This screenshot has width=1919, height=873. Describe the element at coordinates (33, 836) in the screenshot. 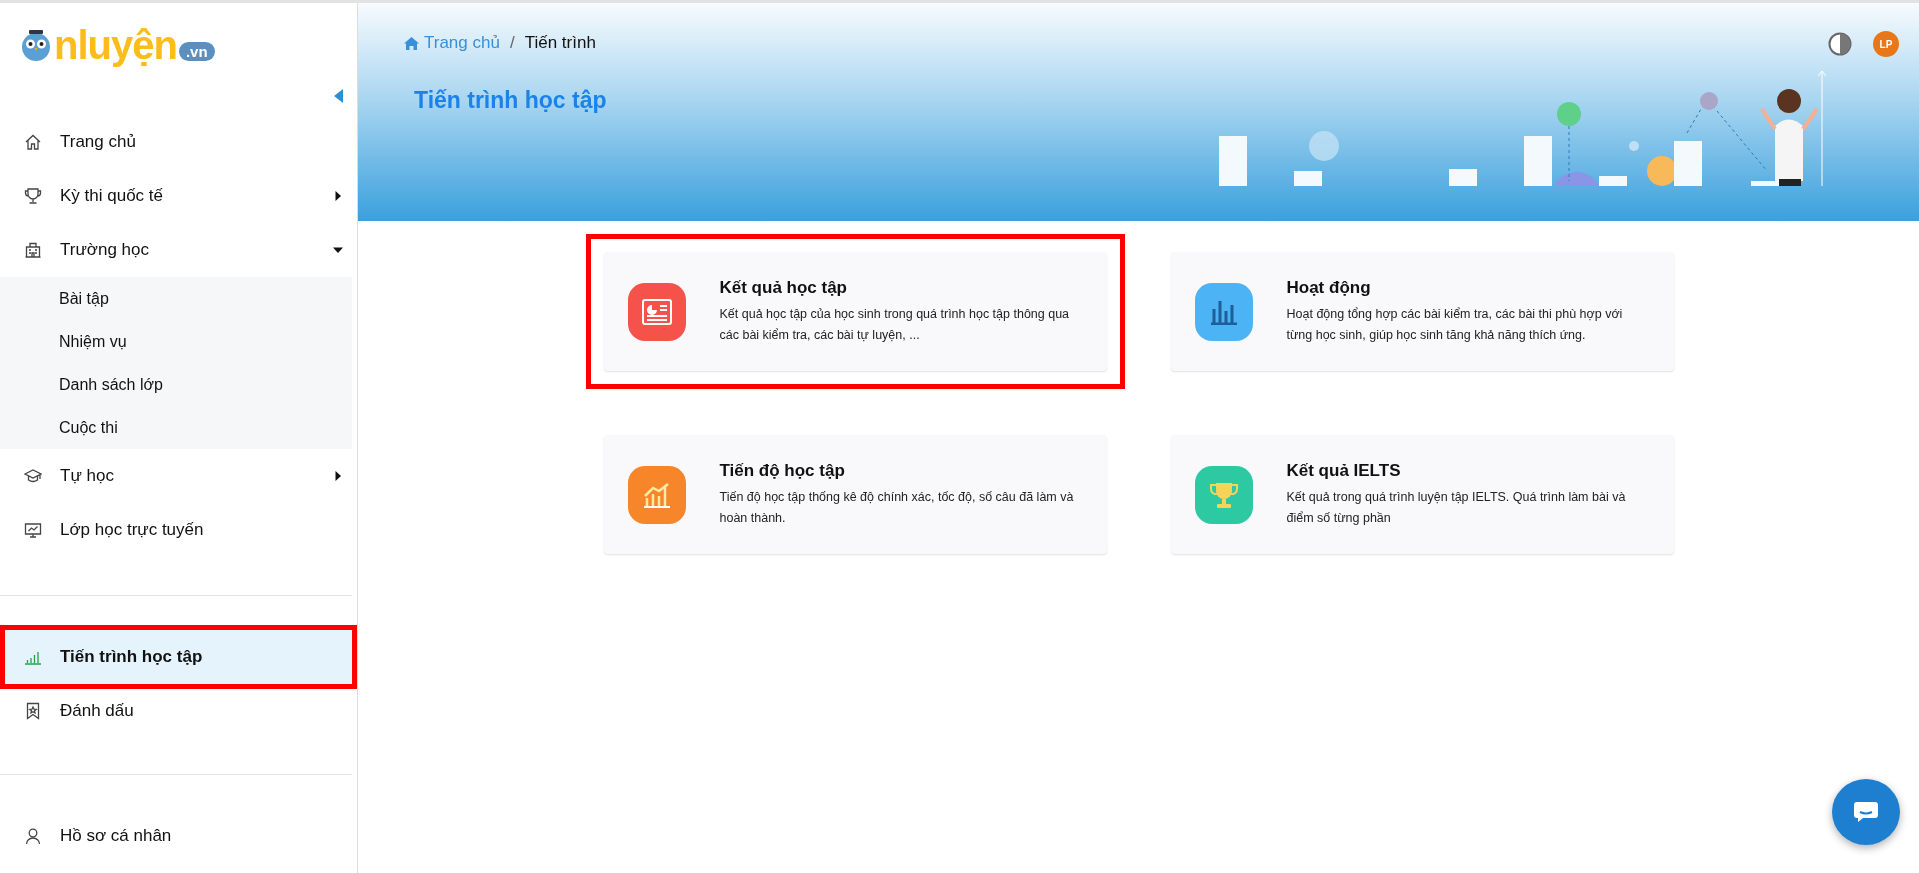

I see `user-icon` at that location.